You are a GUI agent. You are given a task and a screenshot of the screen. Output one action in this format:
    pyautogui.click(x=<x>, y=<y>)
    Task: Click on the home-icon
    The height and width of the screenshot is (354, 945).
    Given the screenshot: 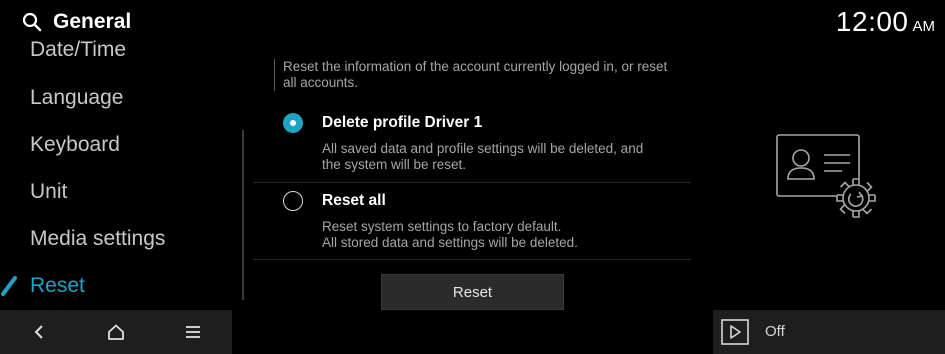 What is the action you would take?
    pyautogui.click(x=115, y=332)
    